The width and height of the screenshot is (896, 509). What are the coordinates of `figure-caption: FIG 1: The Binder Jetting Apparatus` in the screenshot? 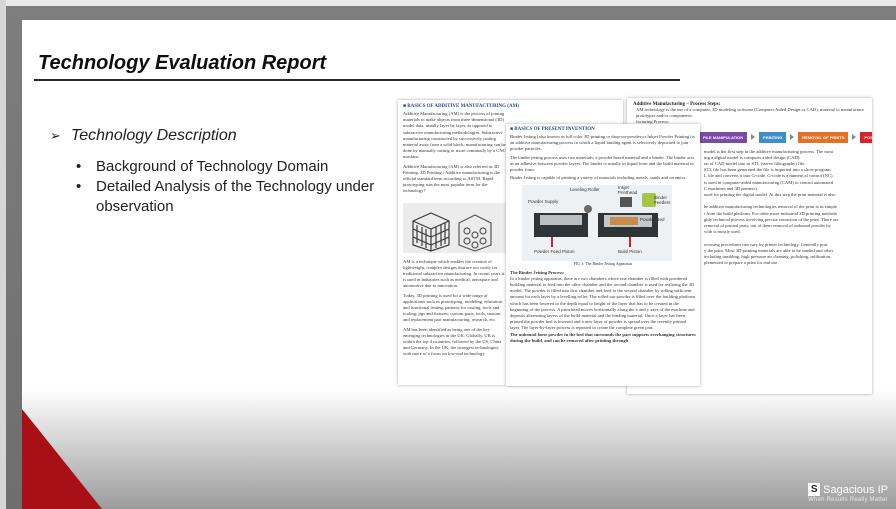 It's located at (603, 264).